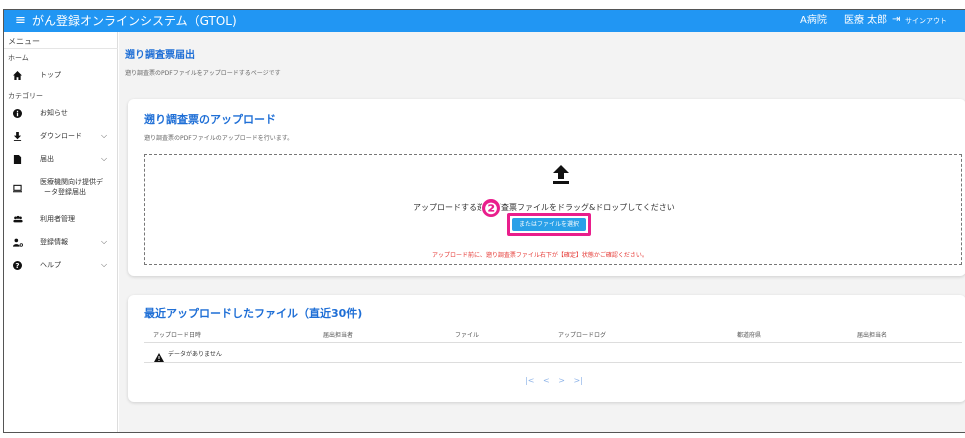 The height and width of the screenshot is (438, 965). Describe the element at coordinates (866, 20) in the screenshot. I see `user-name: 医療 太郎` at that location.